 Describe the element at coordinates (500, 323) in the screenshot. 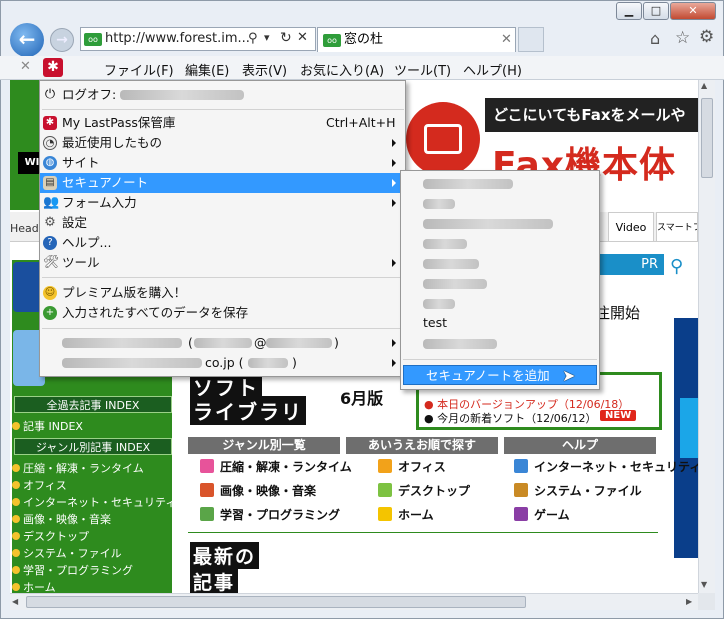

I see `secure-note-test: test` at that location.